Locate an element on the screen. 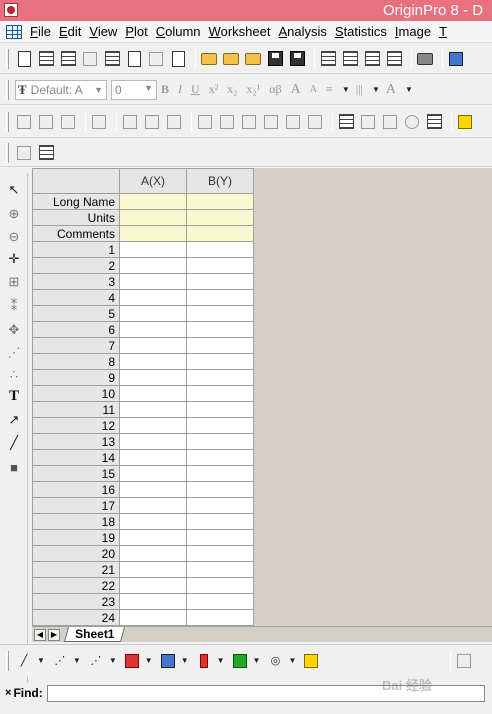 The image size is (492, 714). corner-header is located at coordinates (76, 181).